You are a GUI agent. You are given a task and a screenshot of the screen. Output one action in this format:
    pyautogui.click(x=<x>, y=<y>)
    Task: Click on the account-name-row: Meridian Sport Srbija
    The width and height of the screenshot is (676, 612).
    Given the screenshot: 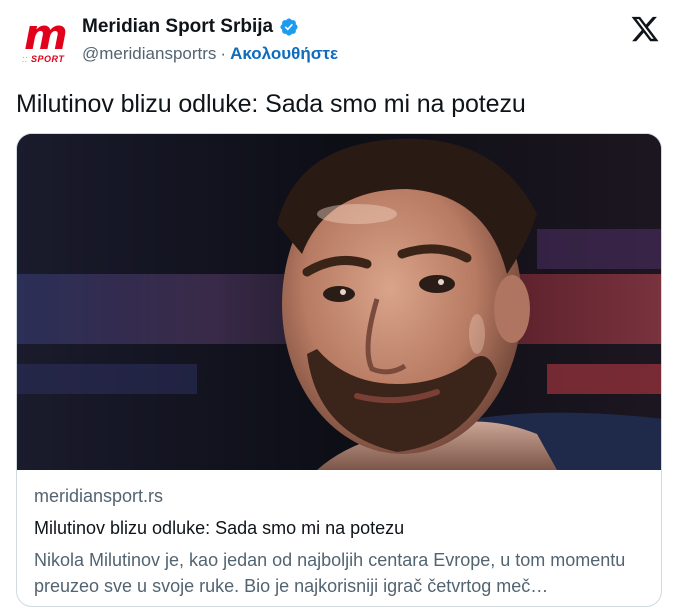 What is the action you would take?
    pyautogui.click(x=190, y=27)
    